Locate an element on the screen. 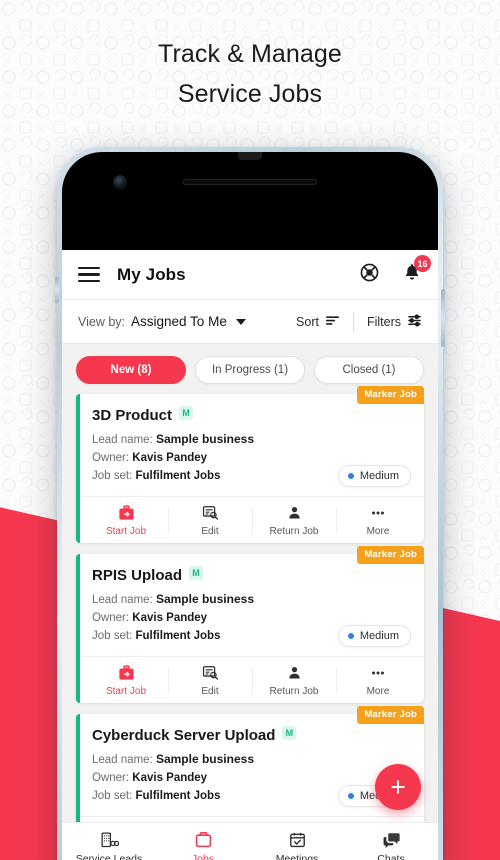 This screenshot has width=500, height=860. lifebuoy-icon is located at coordinates (369, 275).